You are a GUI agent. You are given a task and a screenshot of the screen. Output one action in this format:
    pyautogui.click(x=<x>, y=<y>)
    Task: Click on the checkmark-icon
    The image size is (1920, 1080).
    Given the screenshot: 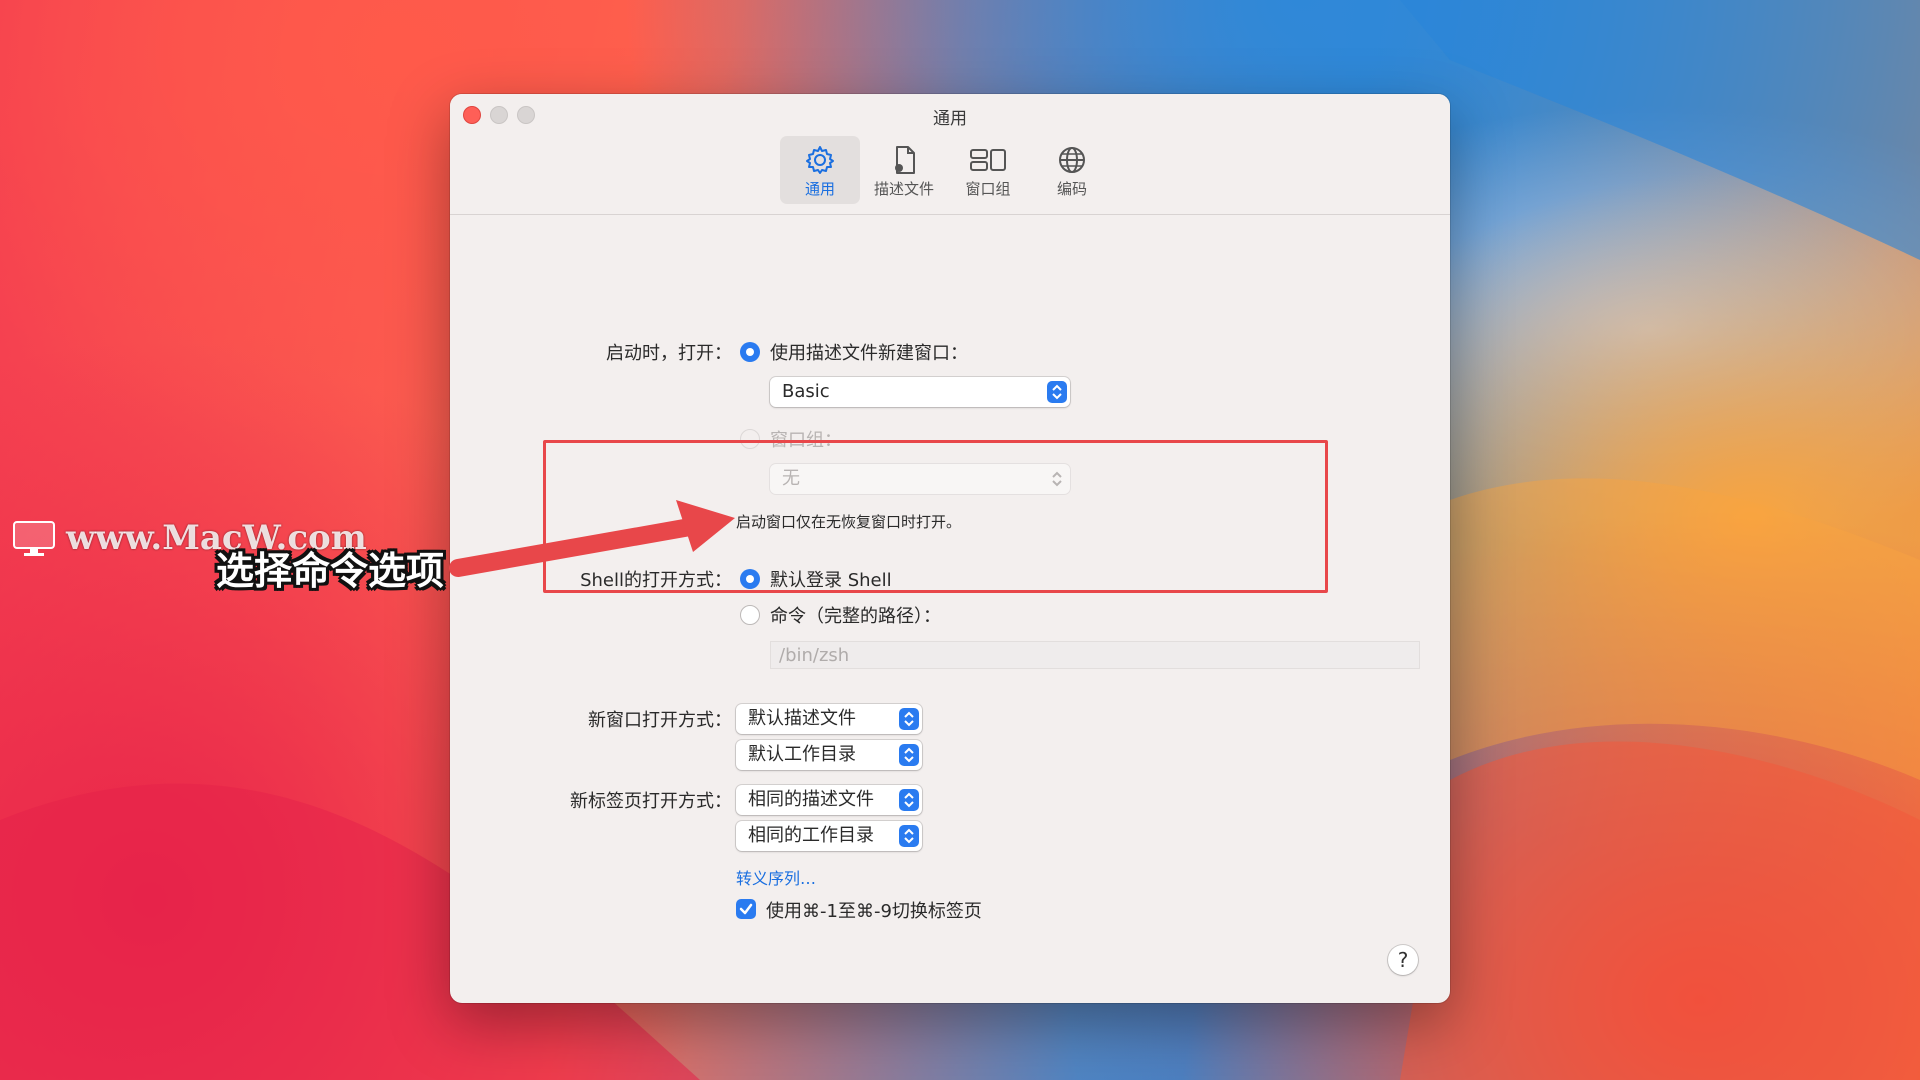 What is the action you would take?
    pyautogui.click(x=746, y=909)
    